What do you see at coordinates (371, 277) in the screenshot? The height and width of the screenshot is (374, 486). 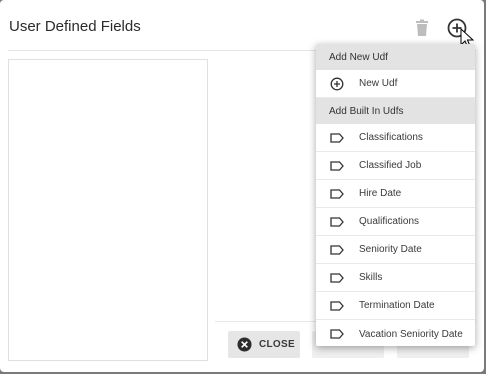 I see `menu-item-label: Skills` at bounding box center [371, 277].